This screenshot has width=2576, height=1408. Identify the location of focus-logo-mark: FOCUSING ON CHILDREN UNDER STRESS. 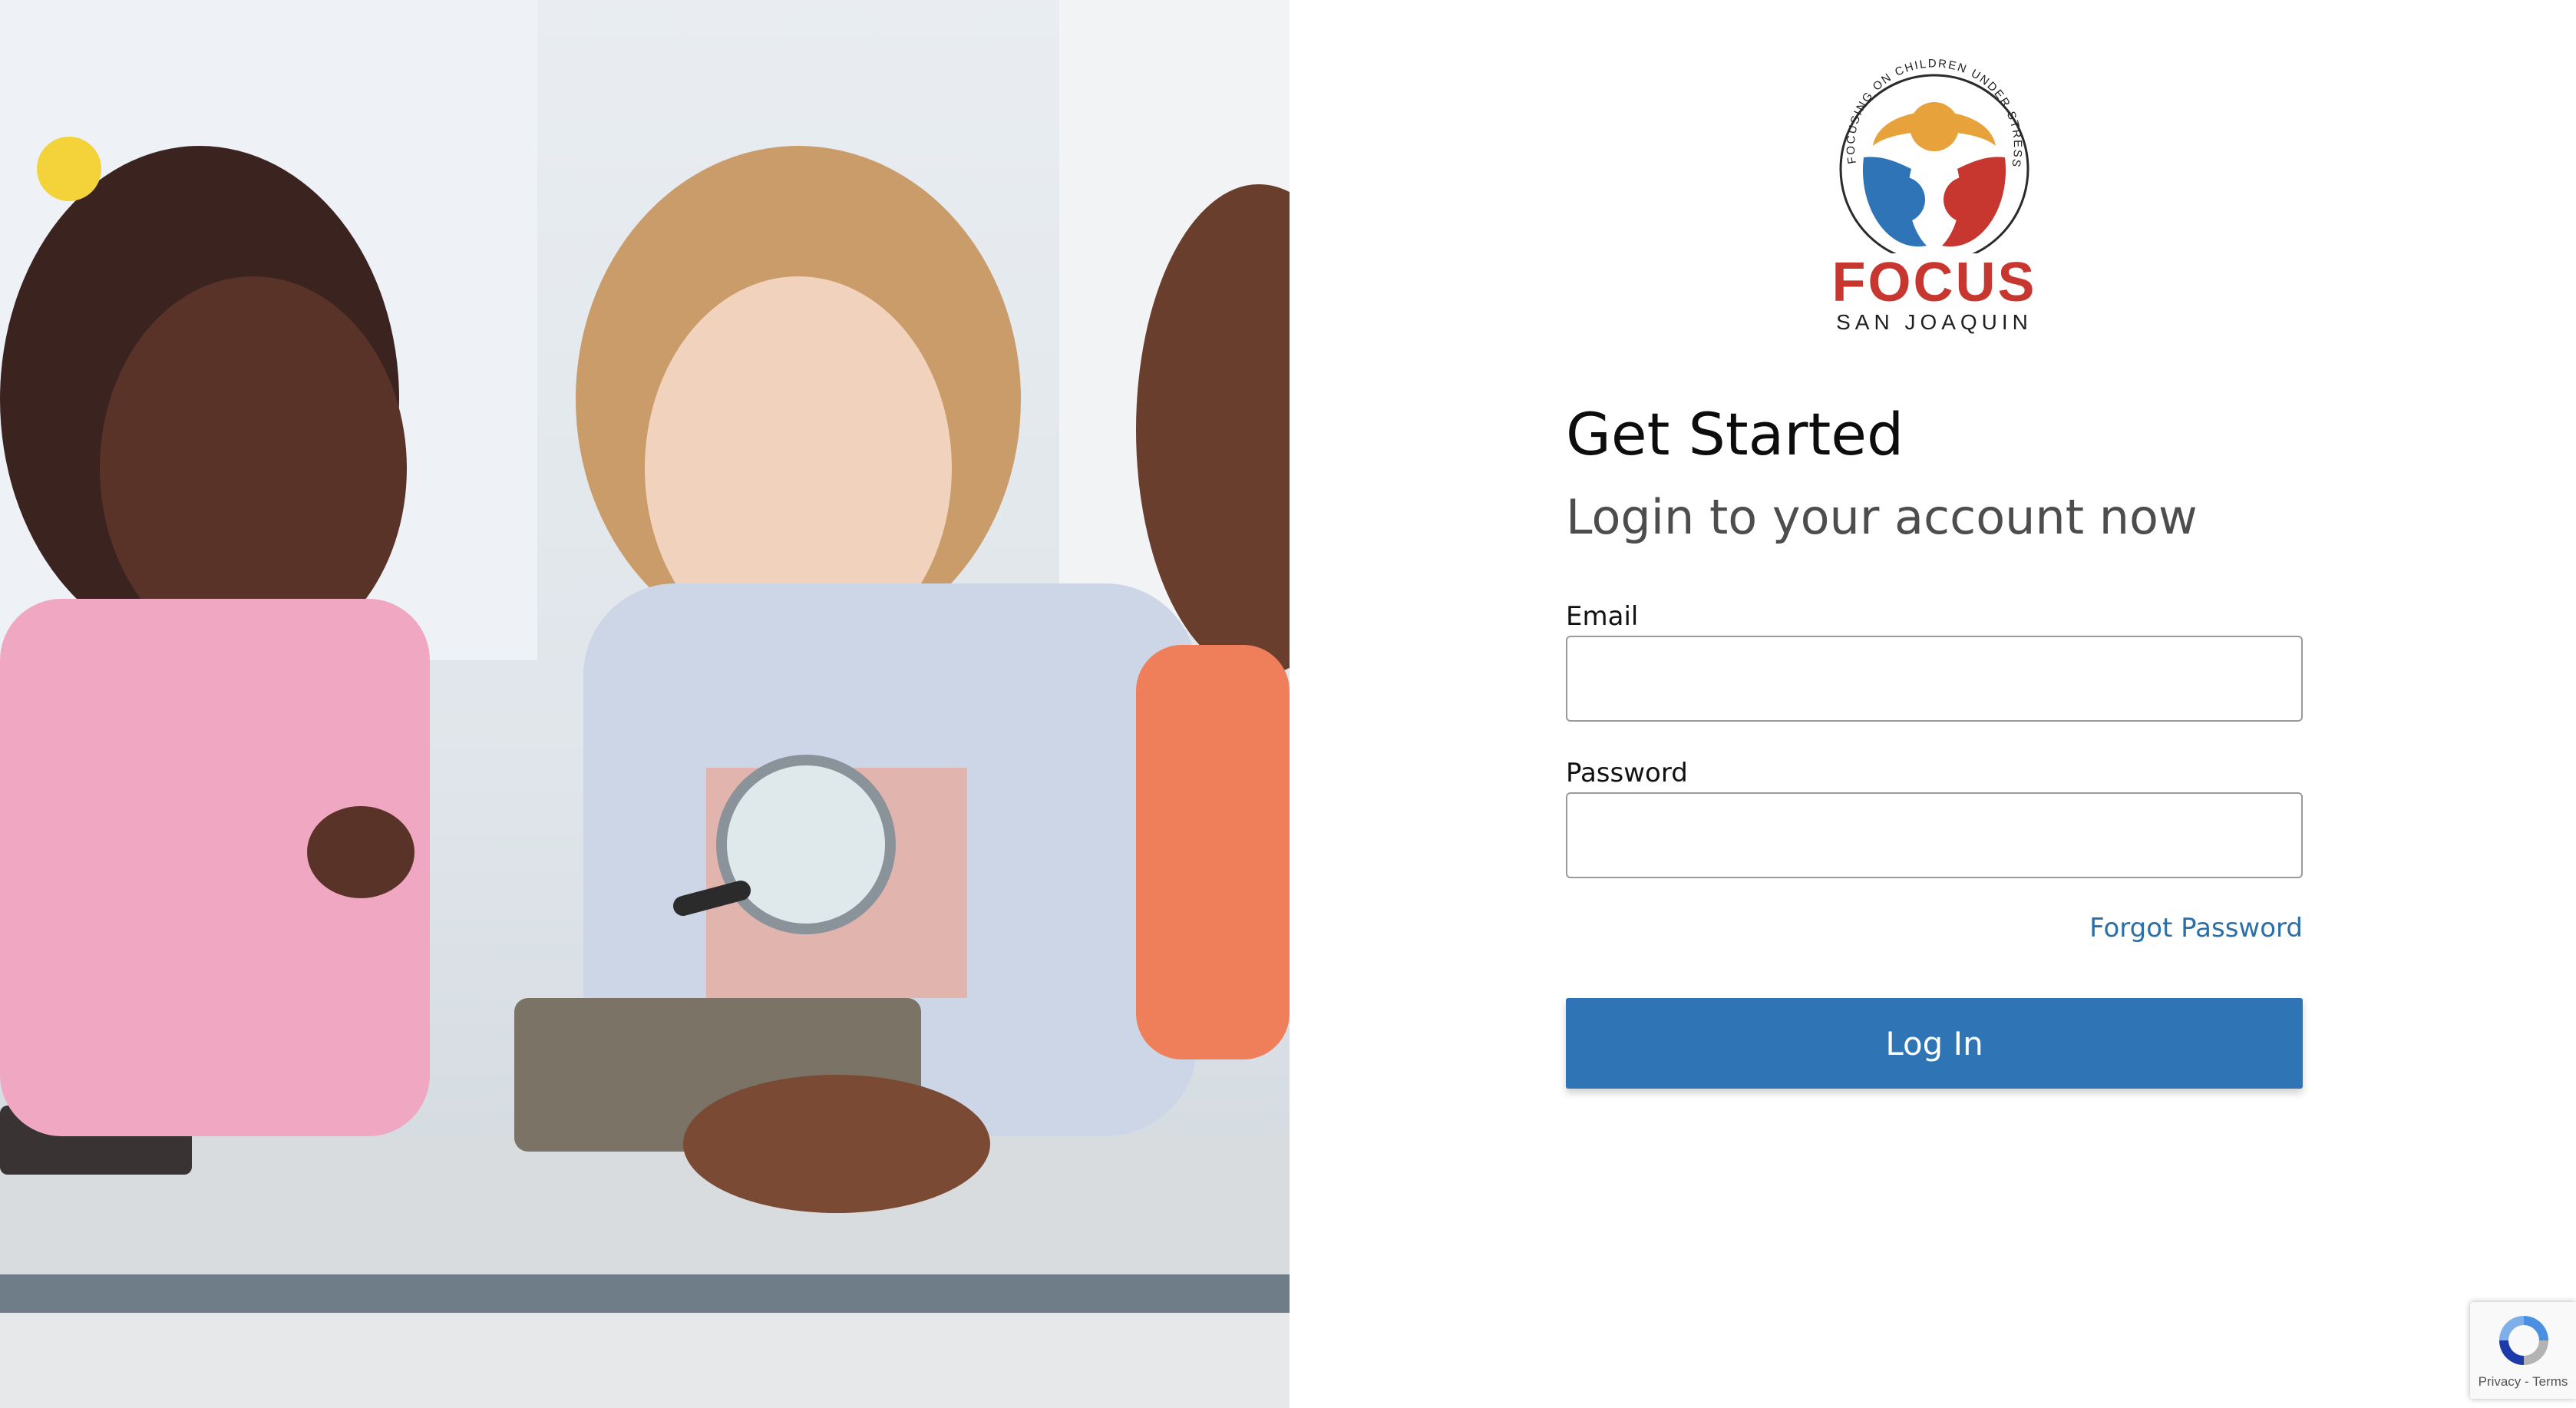
(1934, 160).